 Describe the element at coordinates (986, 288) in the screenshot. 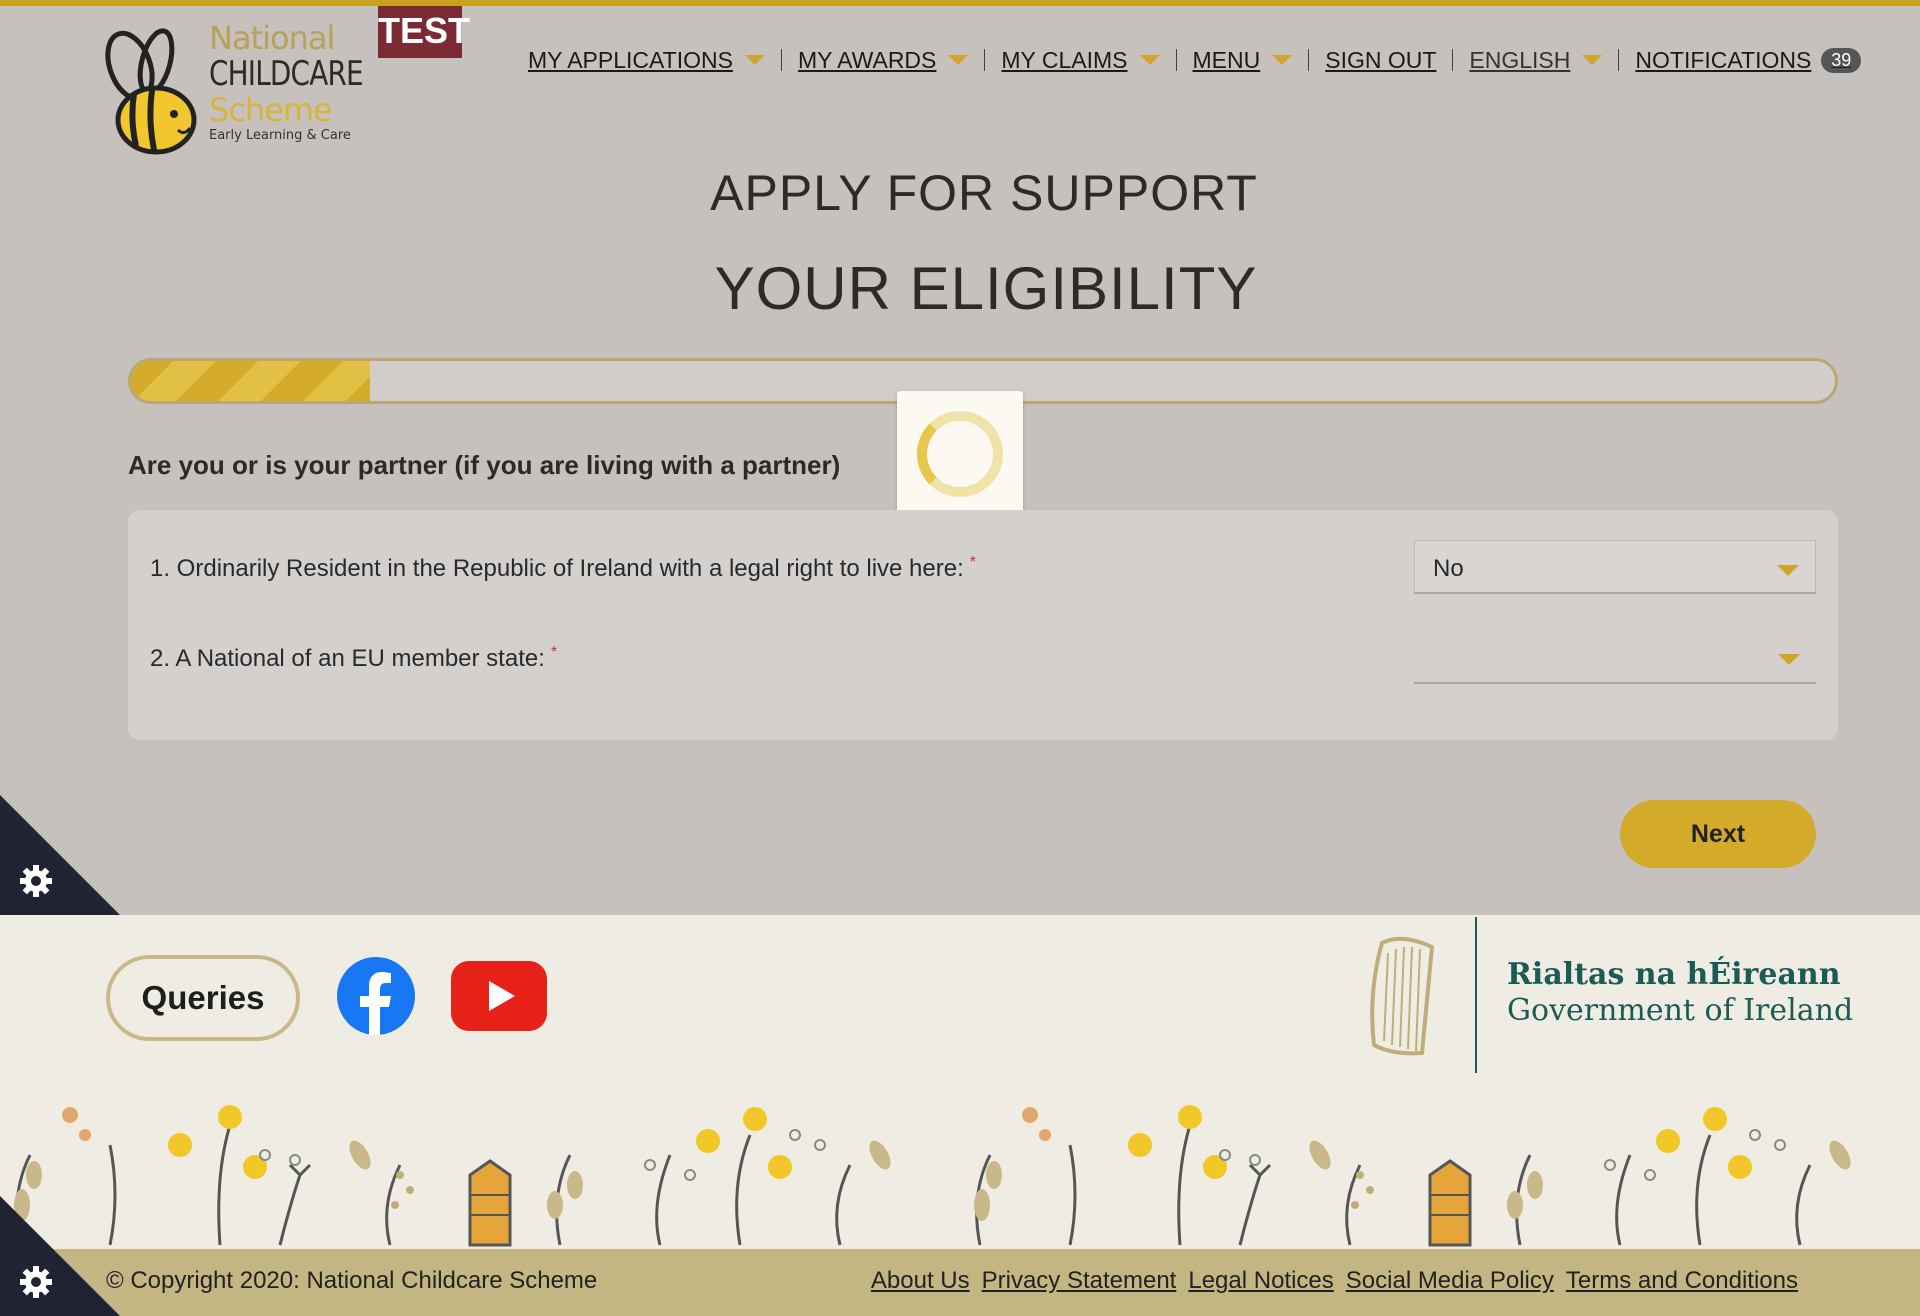

I see `section-title: YOUR ELIGIBILITY` at that location.